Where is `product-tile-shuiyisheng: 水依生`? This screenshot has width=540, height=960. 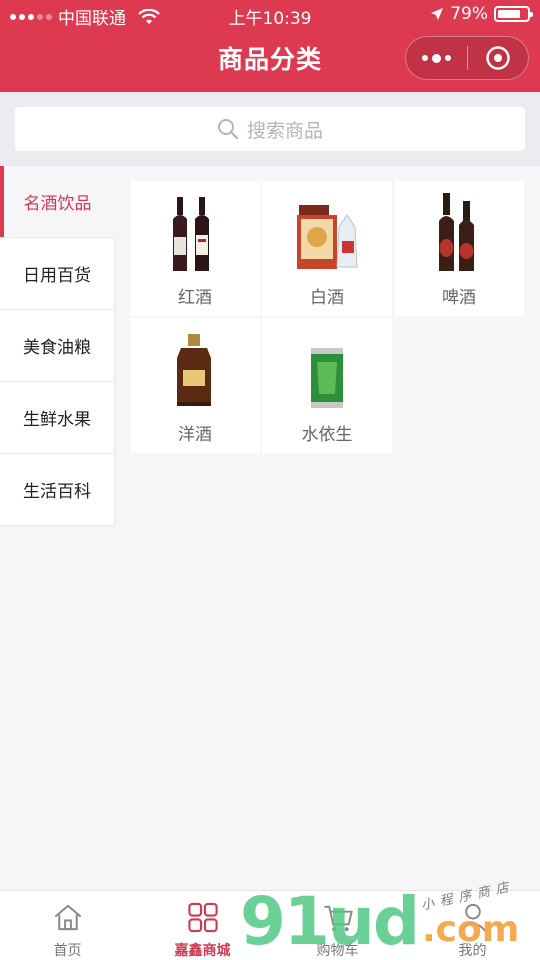
product-tile-shuiyisheng: 水依生 is located at coordinates (327, 385).